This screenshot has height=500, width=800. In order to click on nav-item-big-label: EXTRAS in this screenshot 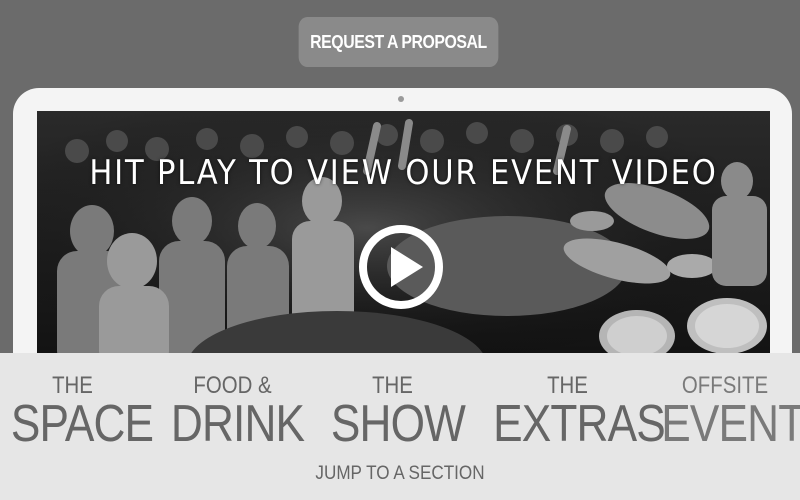, I will do `click(579, 424)`.